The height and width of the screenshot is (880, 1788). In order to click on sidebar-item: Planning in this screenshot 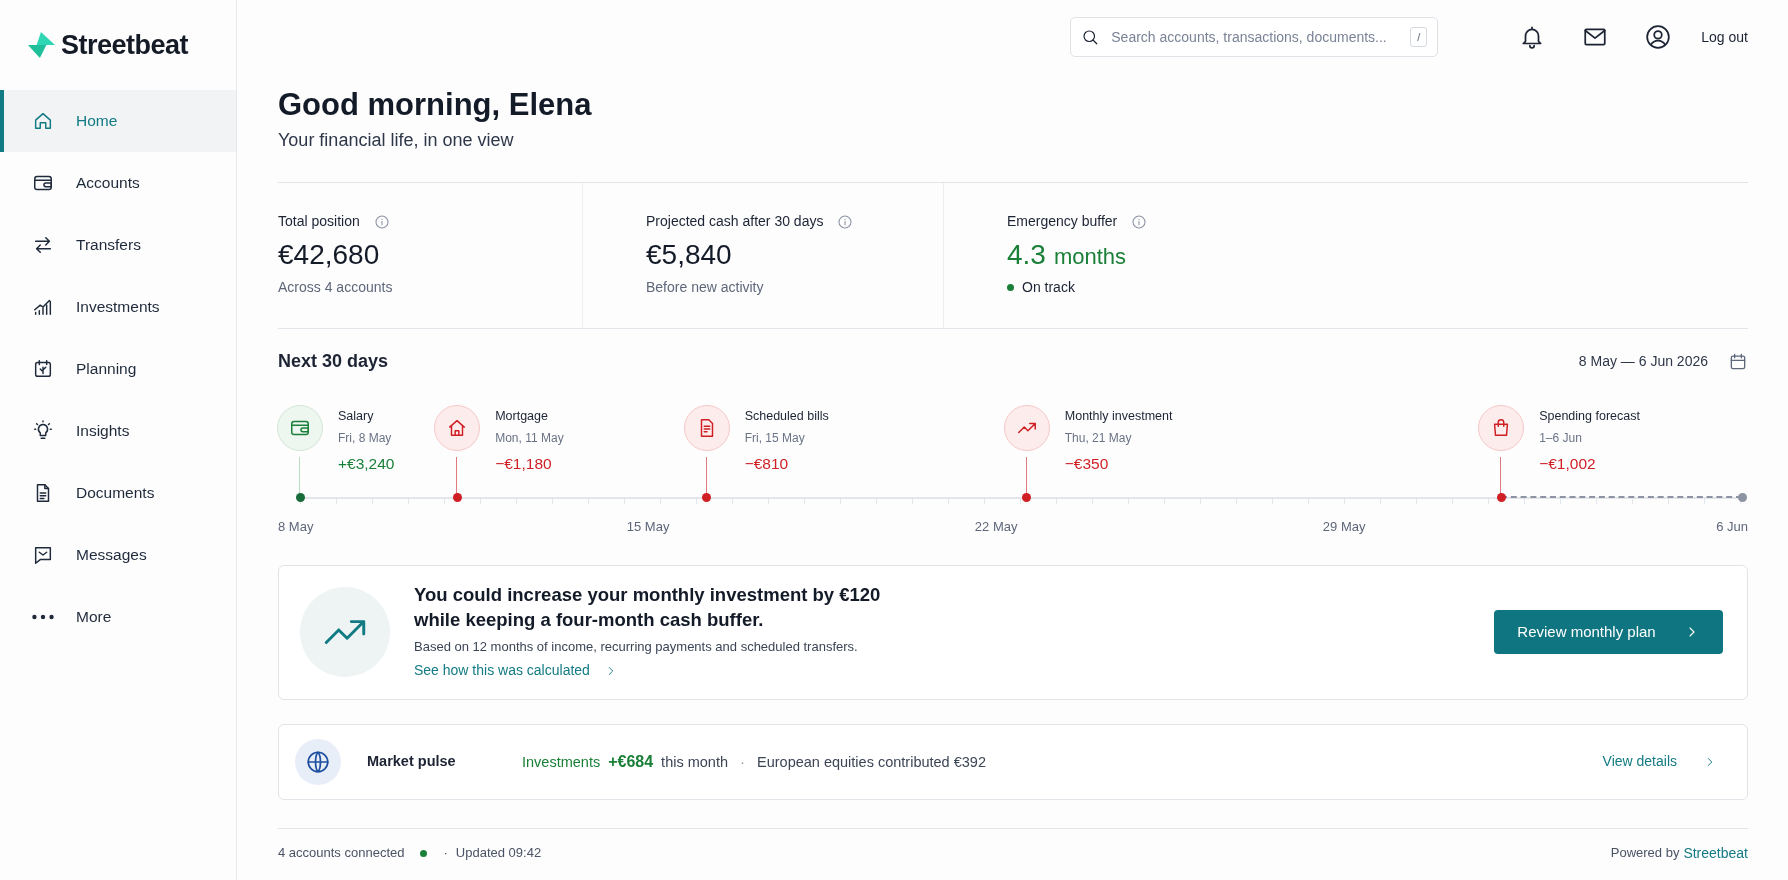, I will do `click(118, 369)`.